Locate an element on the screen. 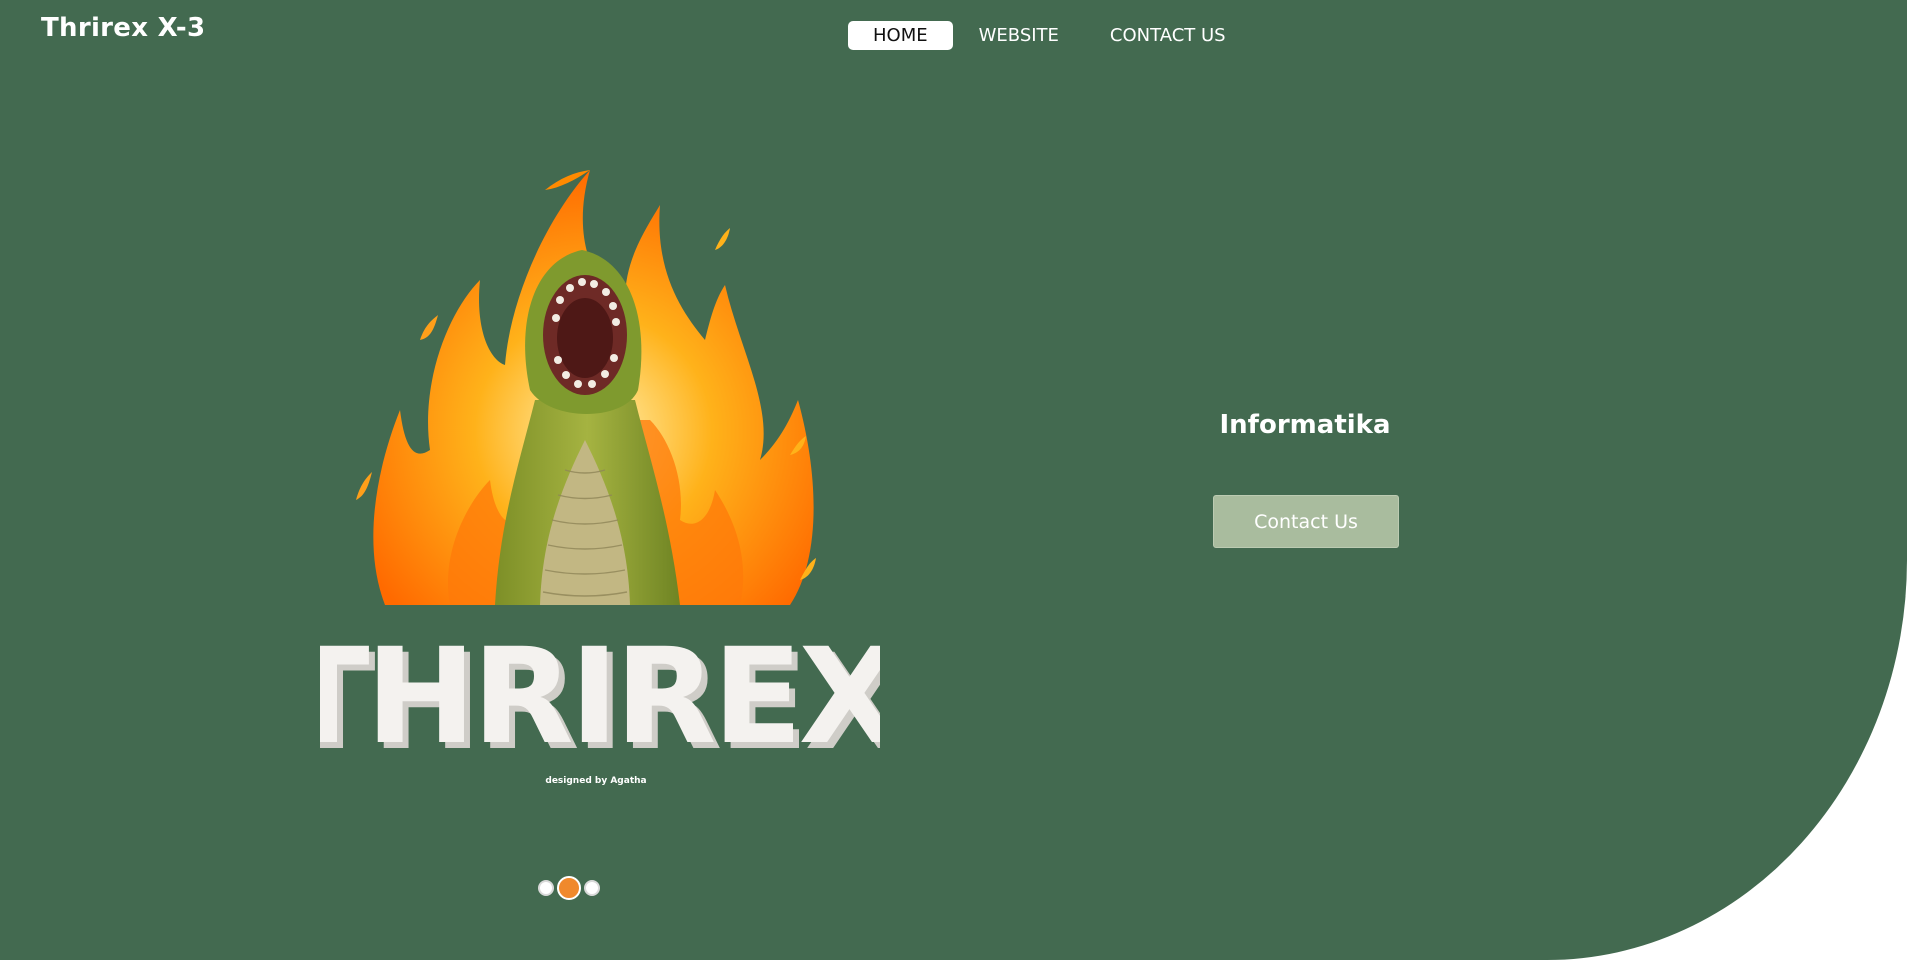 This screenshot has width=1907, height=960. carousel-dot-2-active is located at coordinates (569, 888).